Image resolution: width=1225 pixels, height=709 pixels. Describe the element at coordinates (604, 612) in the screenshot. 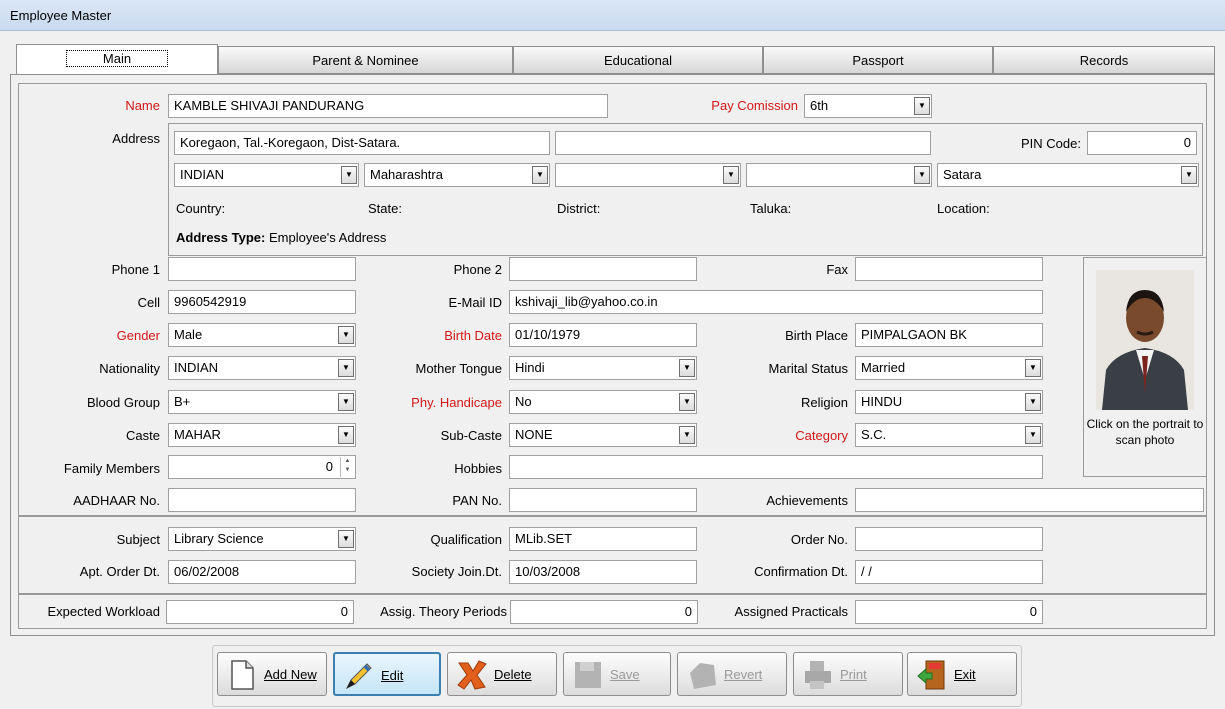

I see `theory-periods-field: 0` at that location.